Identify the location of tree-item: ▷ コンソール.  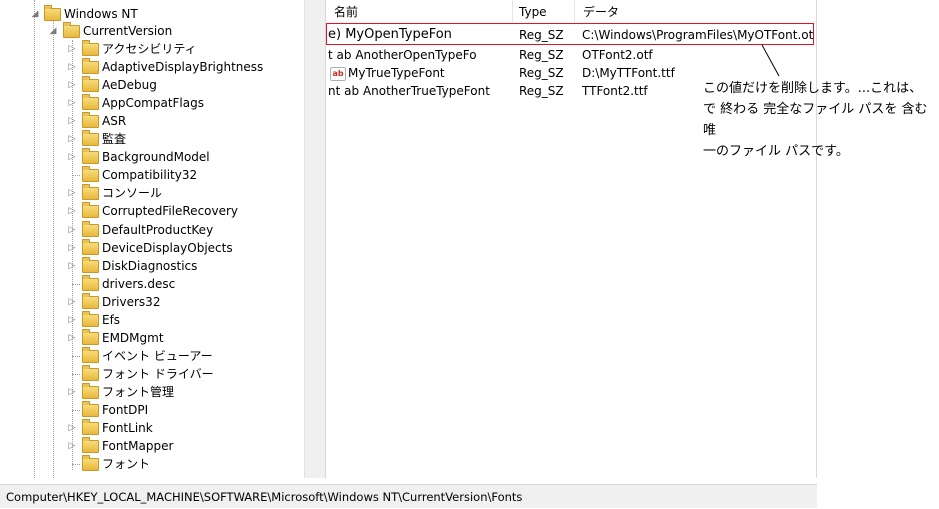
(150, 193).